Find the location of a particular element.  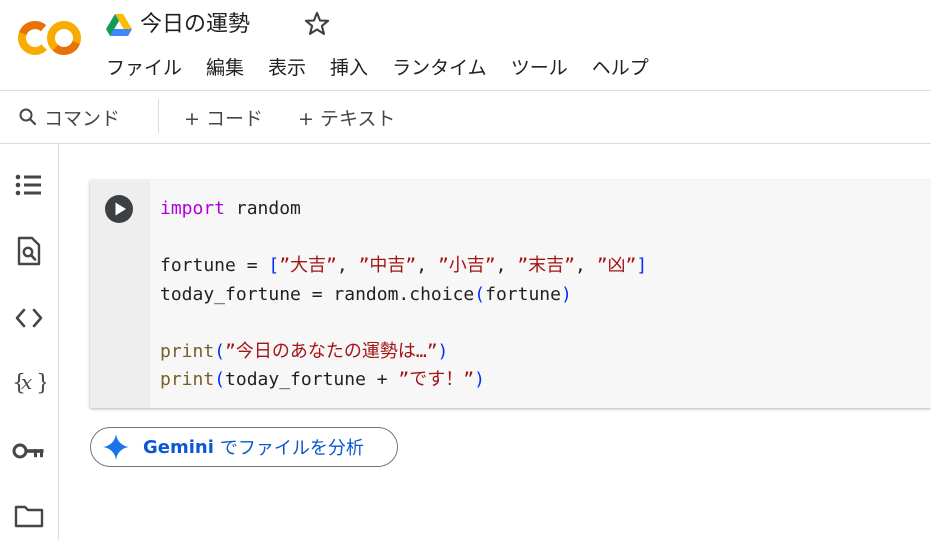

add-text-label: + テキスト is located at coordinates (347, 118).